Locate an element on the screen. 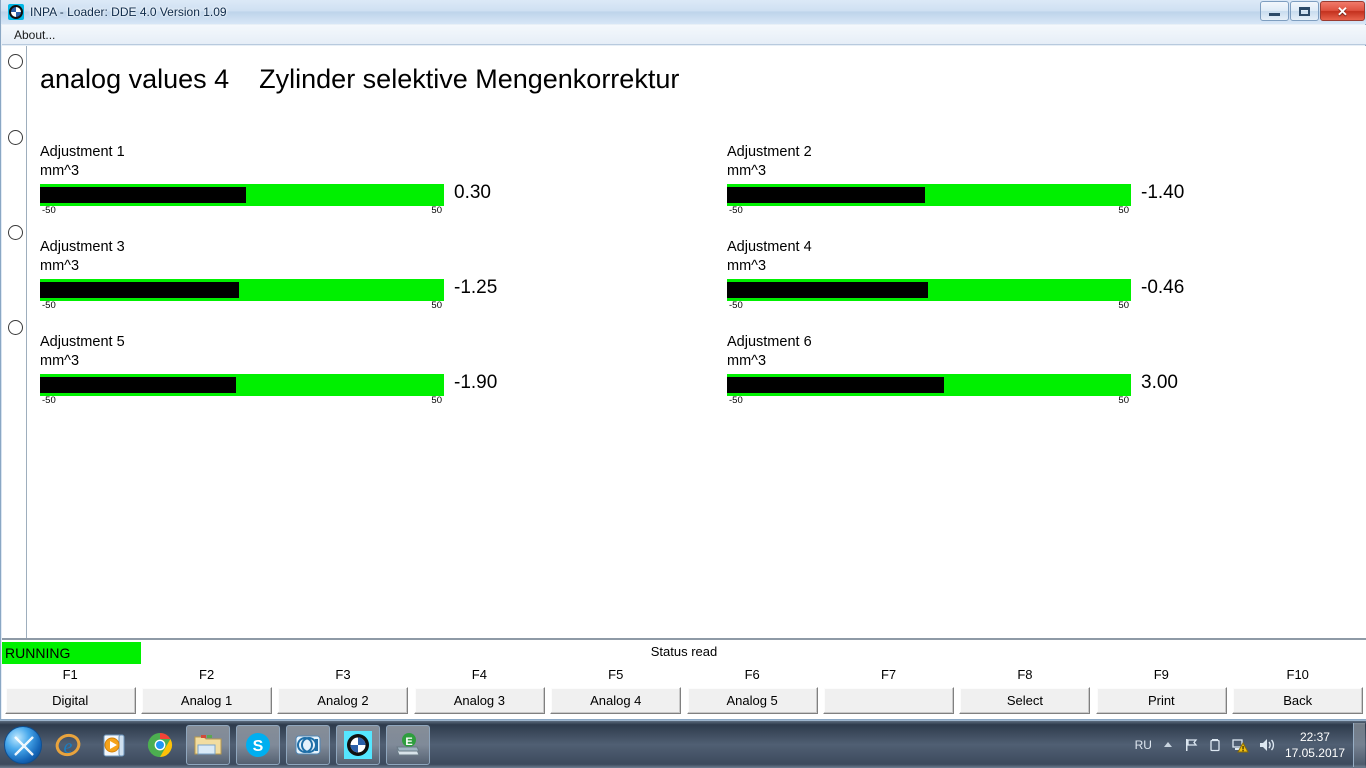  fkey-button-analog-1: Analog 1 is located at coordinates (207, 700).